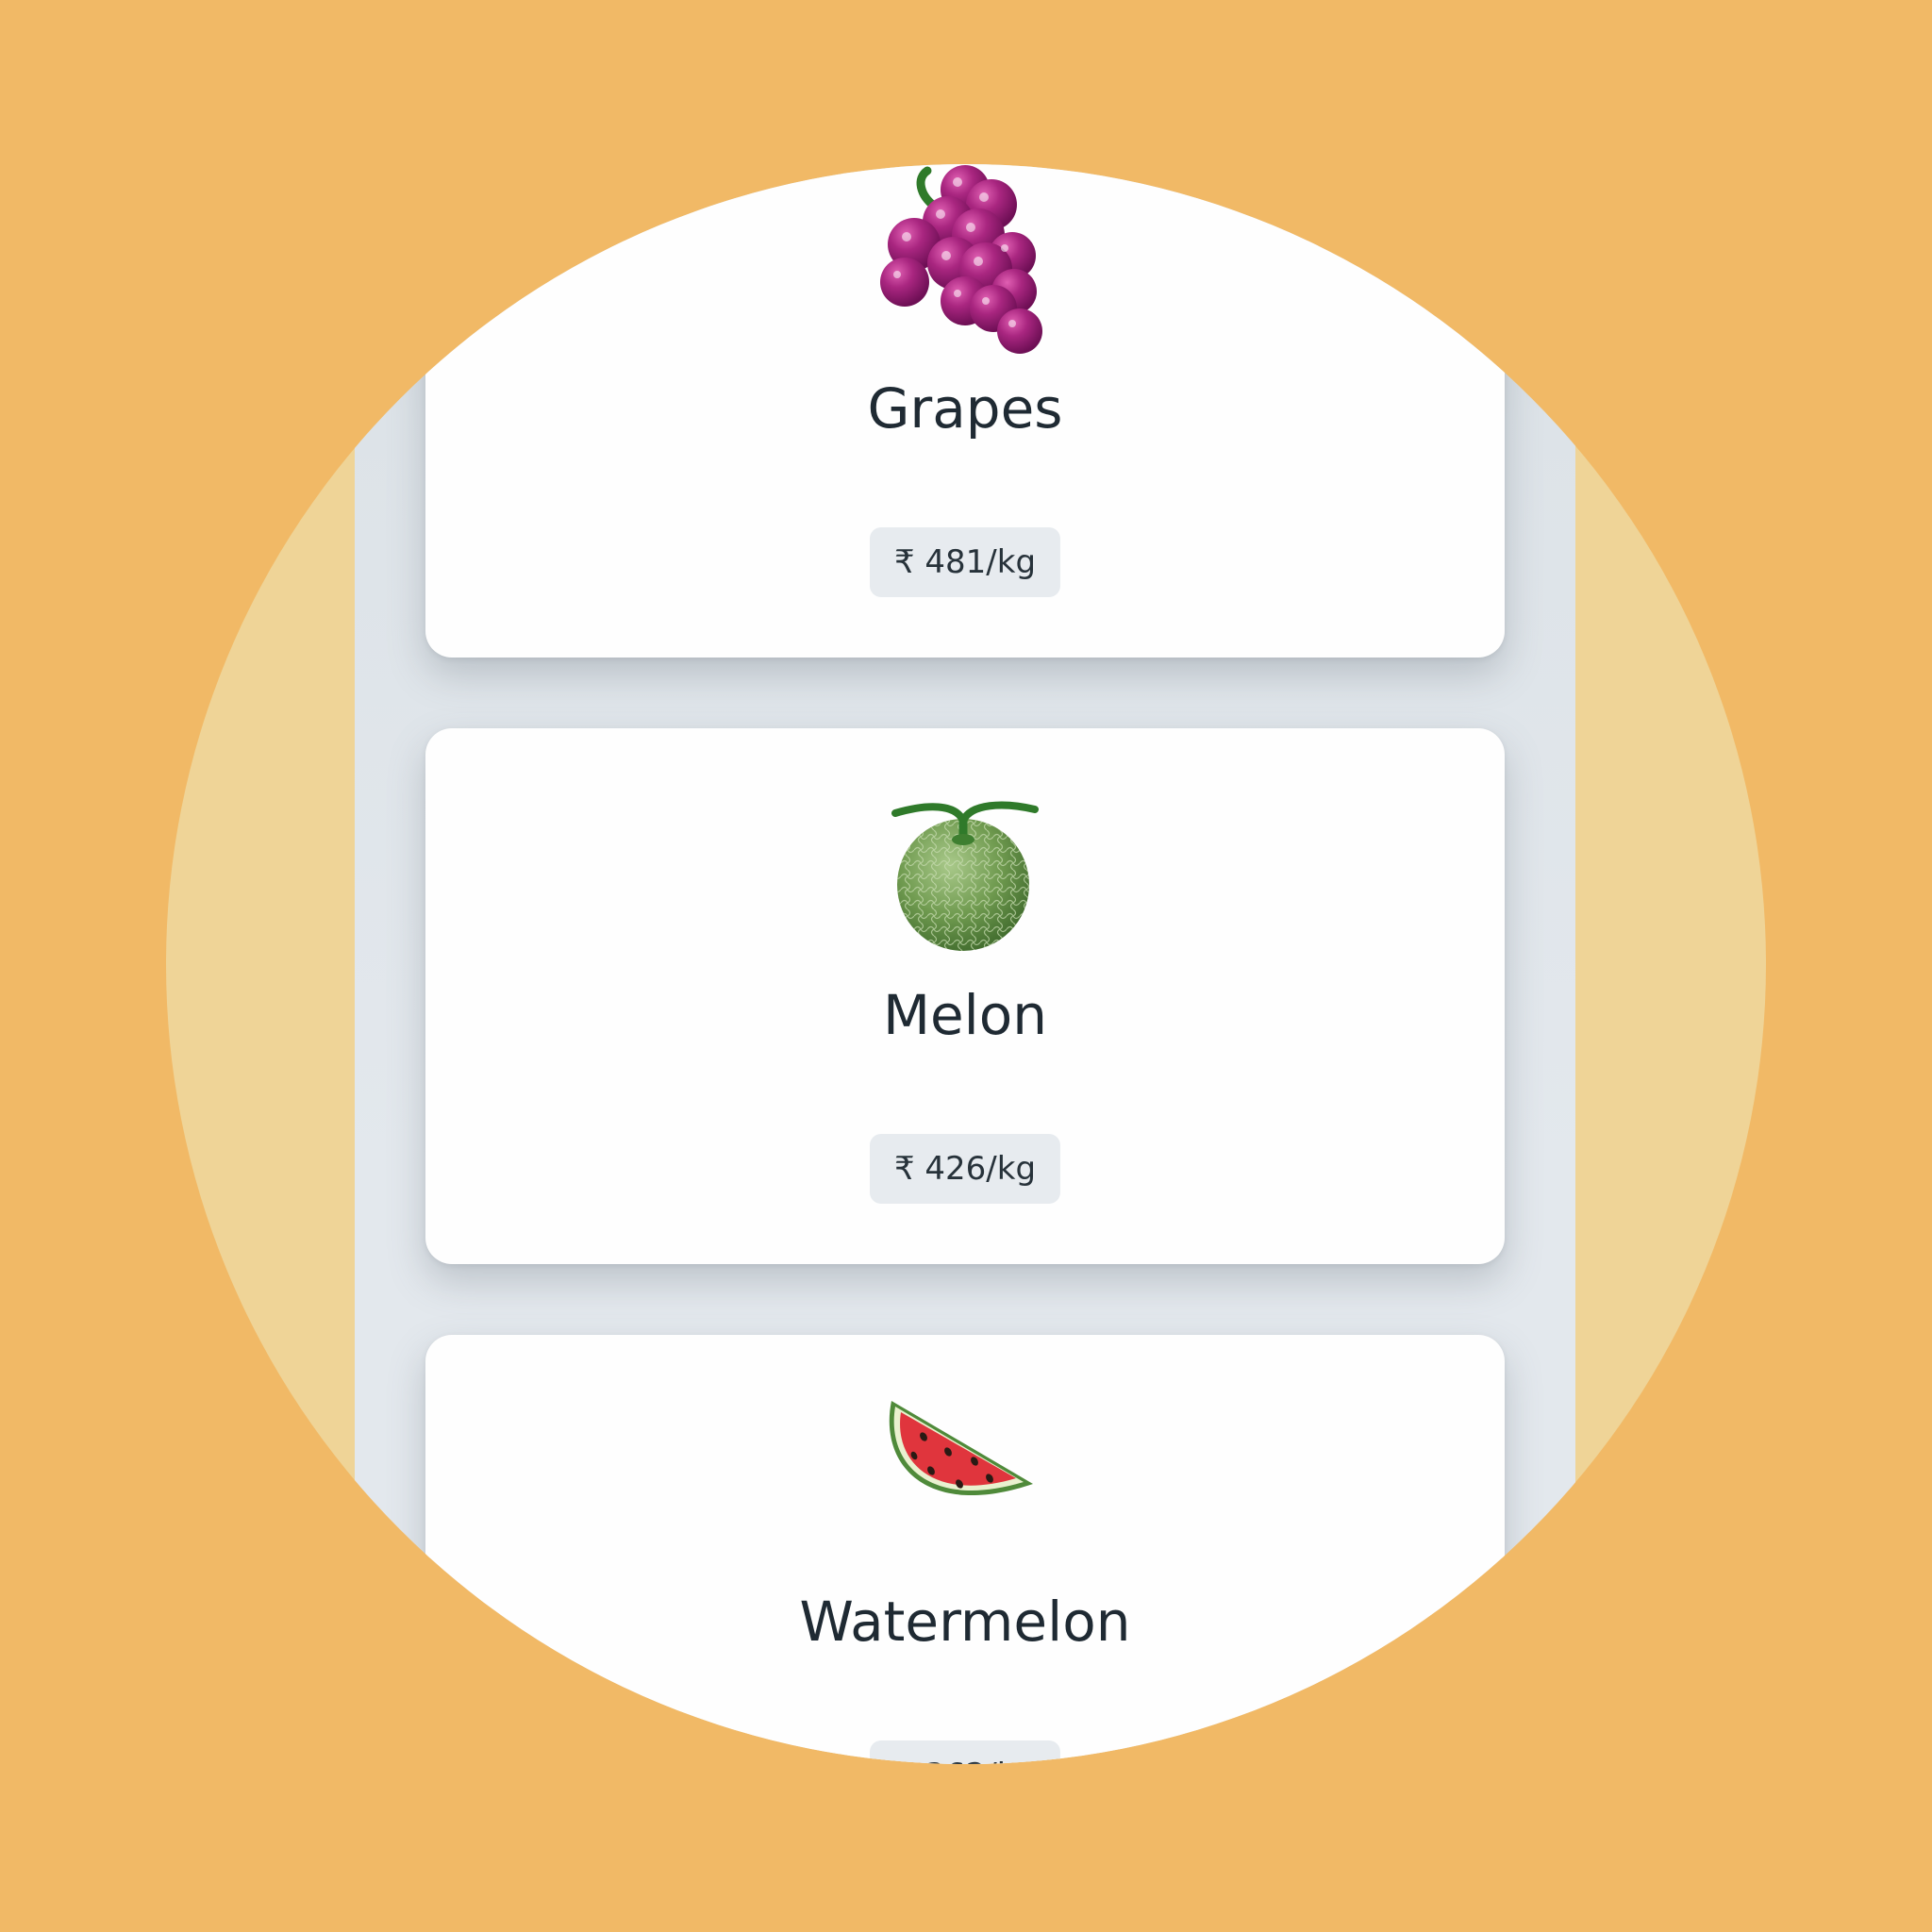  Describe the element at coordinates (965, 1752) in the screenshot. I see `price-badge: ₹ 362/kg` at that location.